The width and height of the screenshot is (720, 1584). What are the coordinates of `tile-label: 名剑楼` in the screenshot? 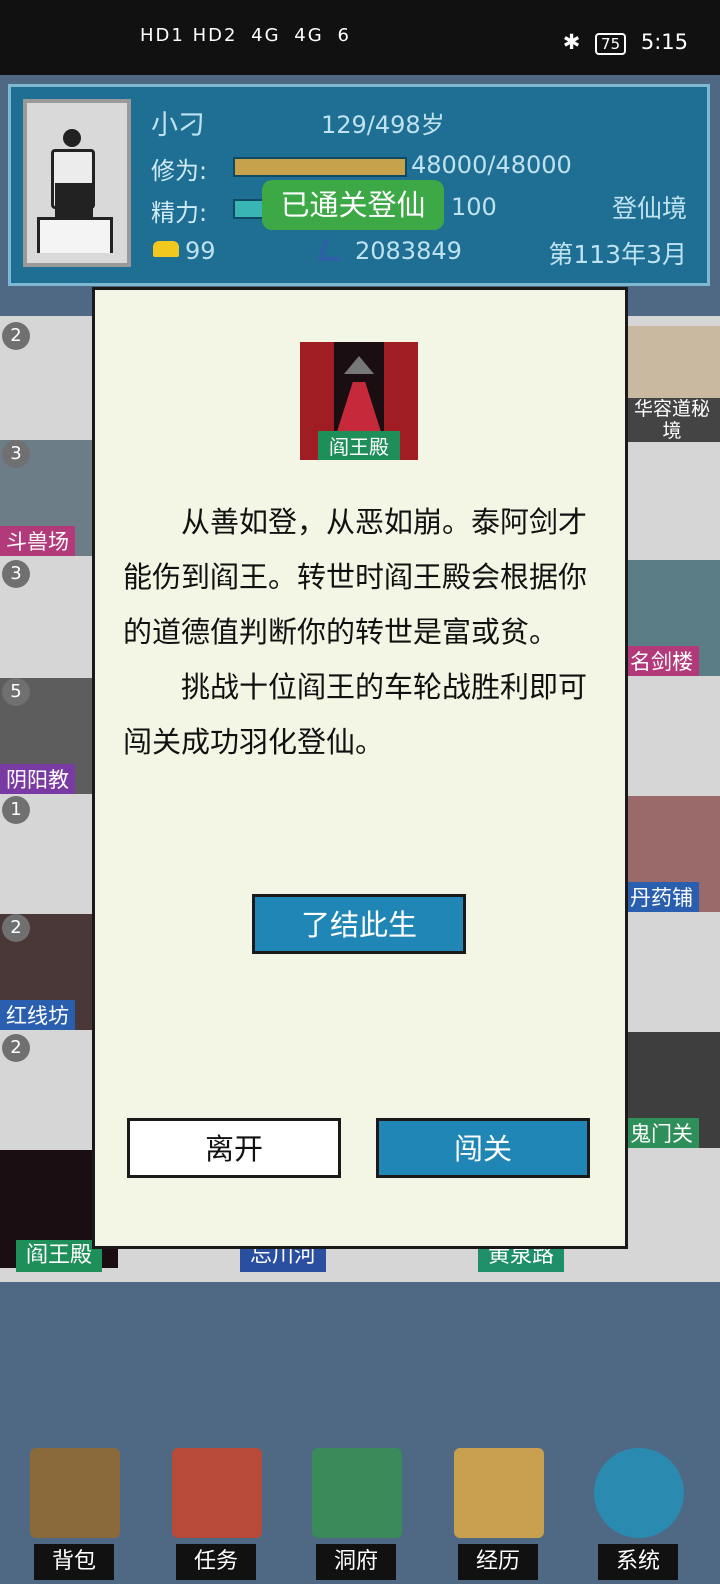 It's located at (661, 661).